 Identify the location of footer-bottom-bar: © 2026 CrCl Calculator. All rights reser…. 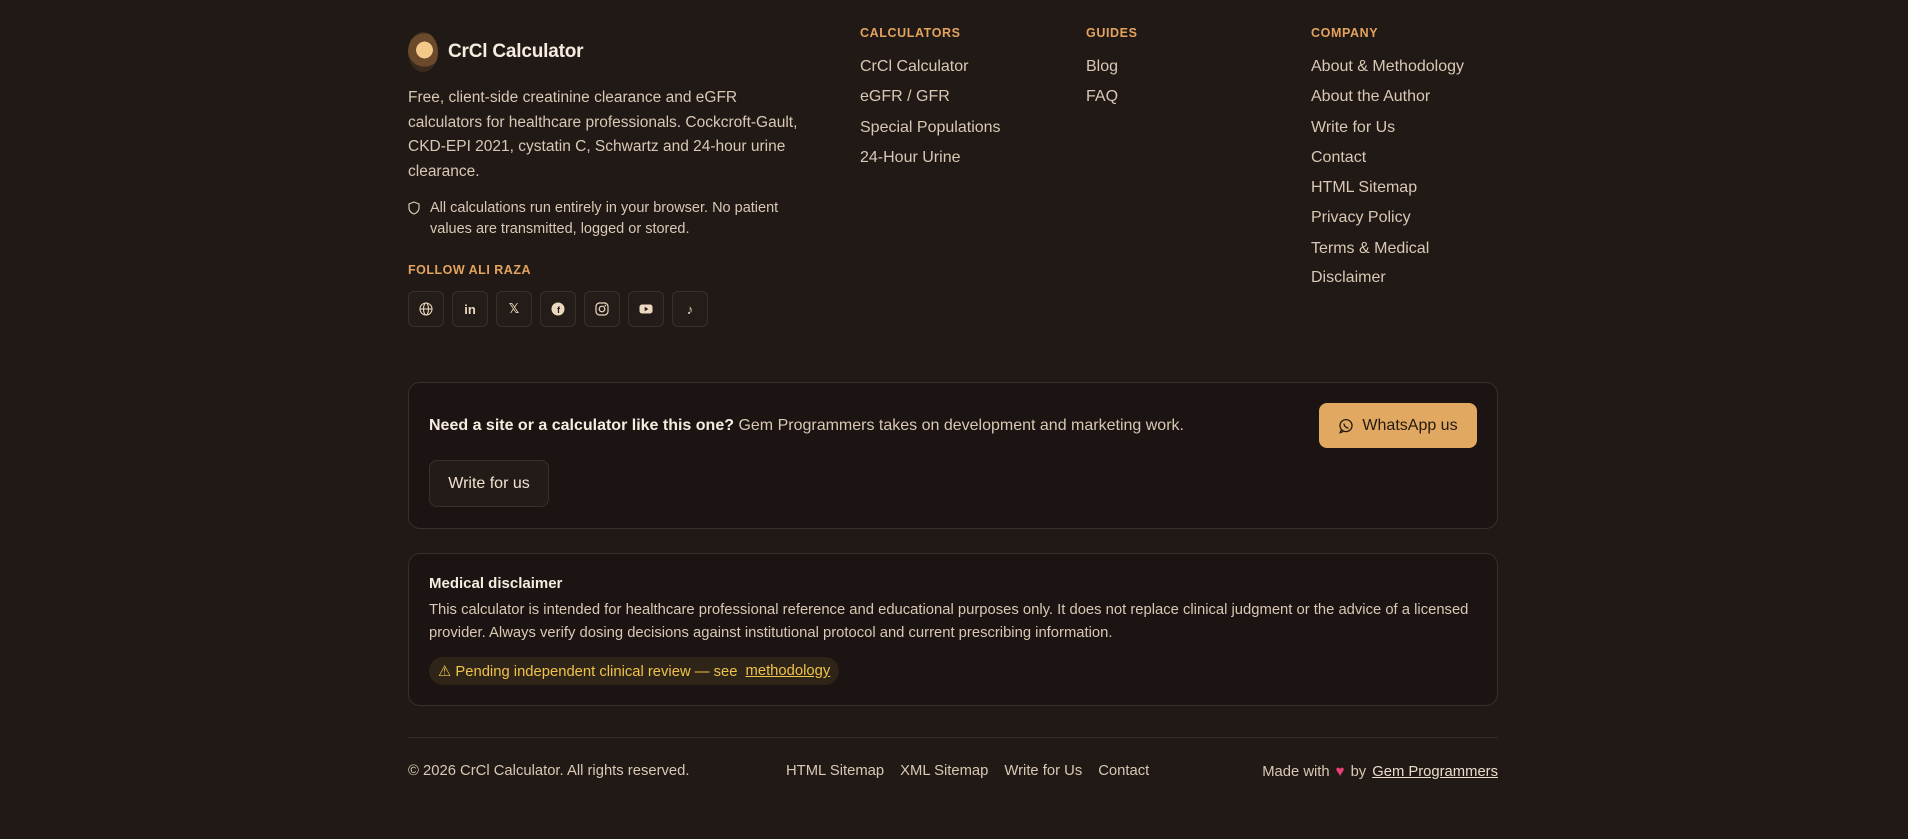
(953, 773).